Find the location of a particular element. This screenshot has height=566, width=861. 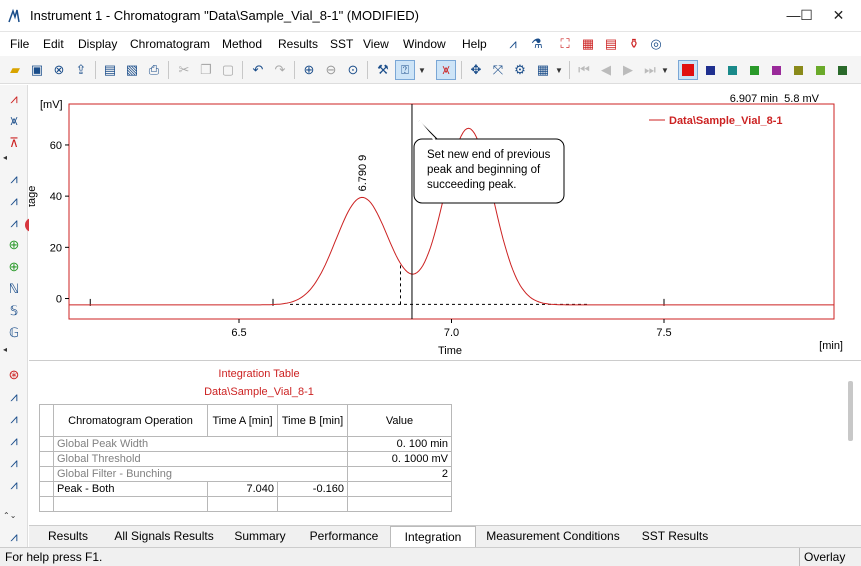

menu-edit: Edit is located at coordinates (53, 44).